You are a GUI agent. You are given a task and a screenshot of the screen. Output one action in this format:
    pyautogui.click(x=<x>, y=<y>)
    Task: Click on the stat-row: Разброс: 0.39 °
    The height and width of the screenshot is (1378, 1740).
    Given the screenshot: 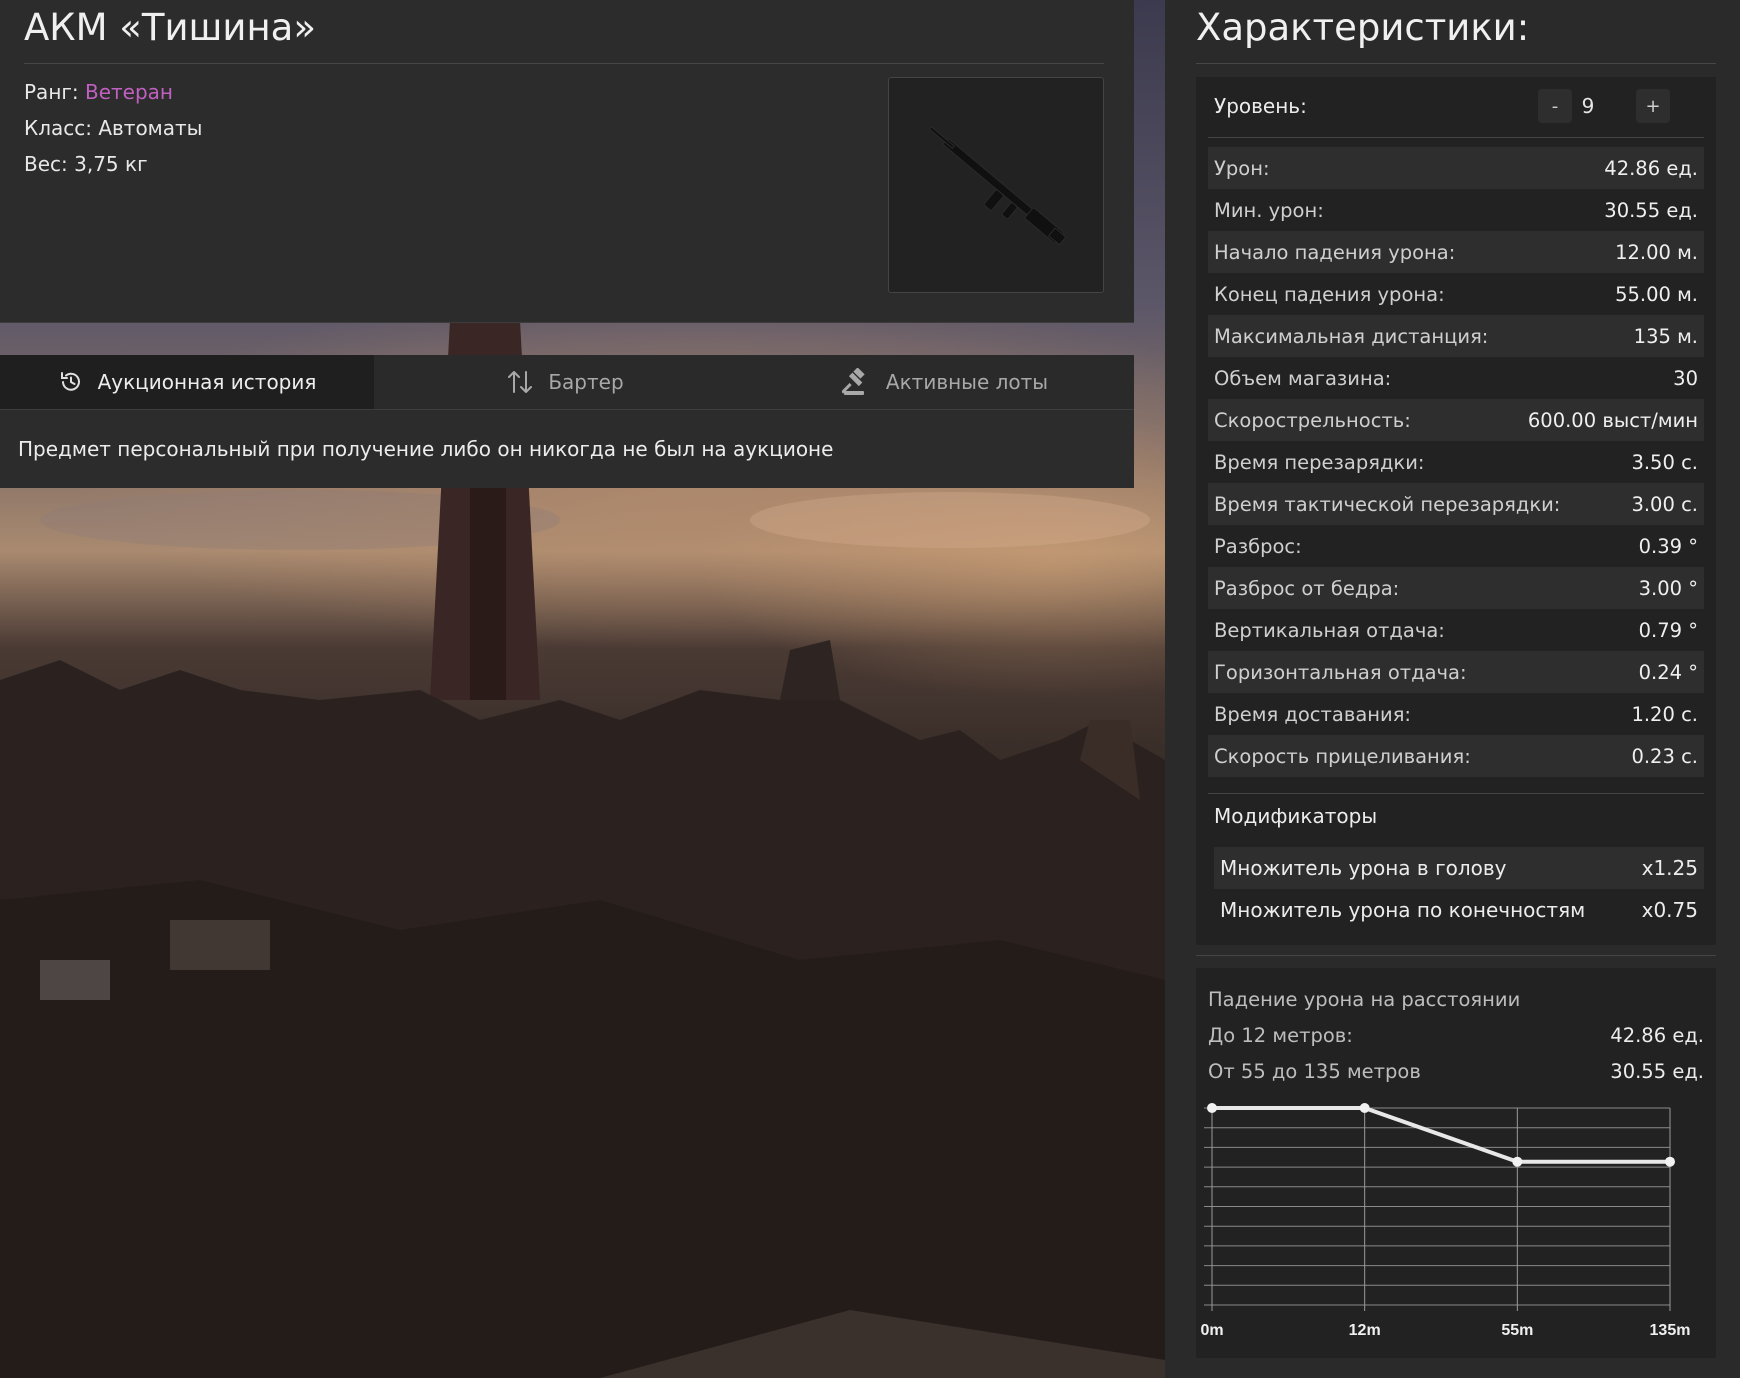 What is the action you would take?
    pyautogui.click(x=1456, y=546)
    